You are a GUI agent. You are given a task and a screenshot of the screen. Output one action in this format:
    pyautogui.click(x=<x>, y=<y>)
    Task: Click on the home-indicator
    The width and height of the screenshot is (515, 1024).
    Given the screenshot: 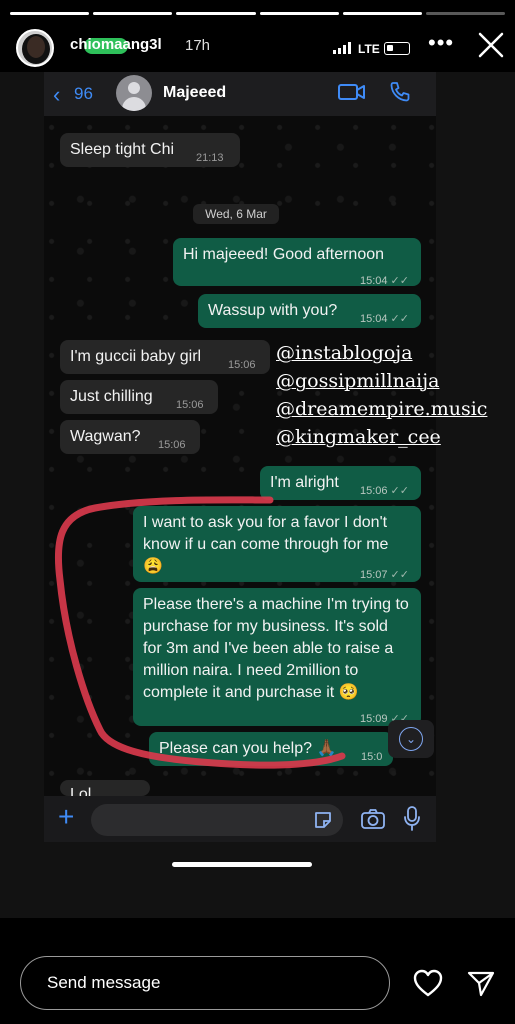 What is the action you would take?
    pyautogui.click(x=242, y=864)
    